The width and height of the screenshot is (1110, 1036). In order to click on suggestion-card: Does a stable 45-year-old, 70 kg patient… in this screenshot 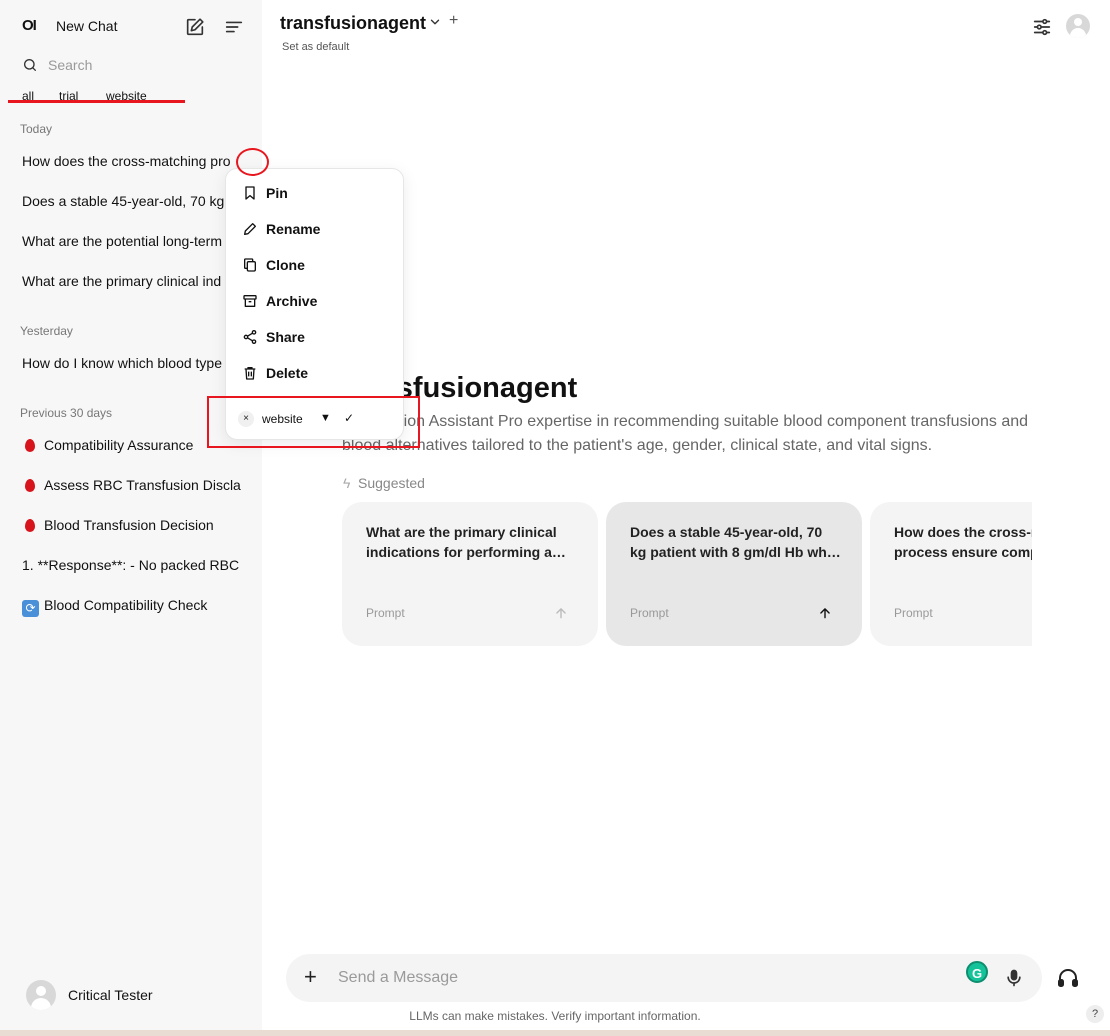, I will do `click(734, 574)`.